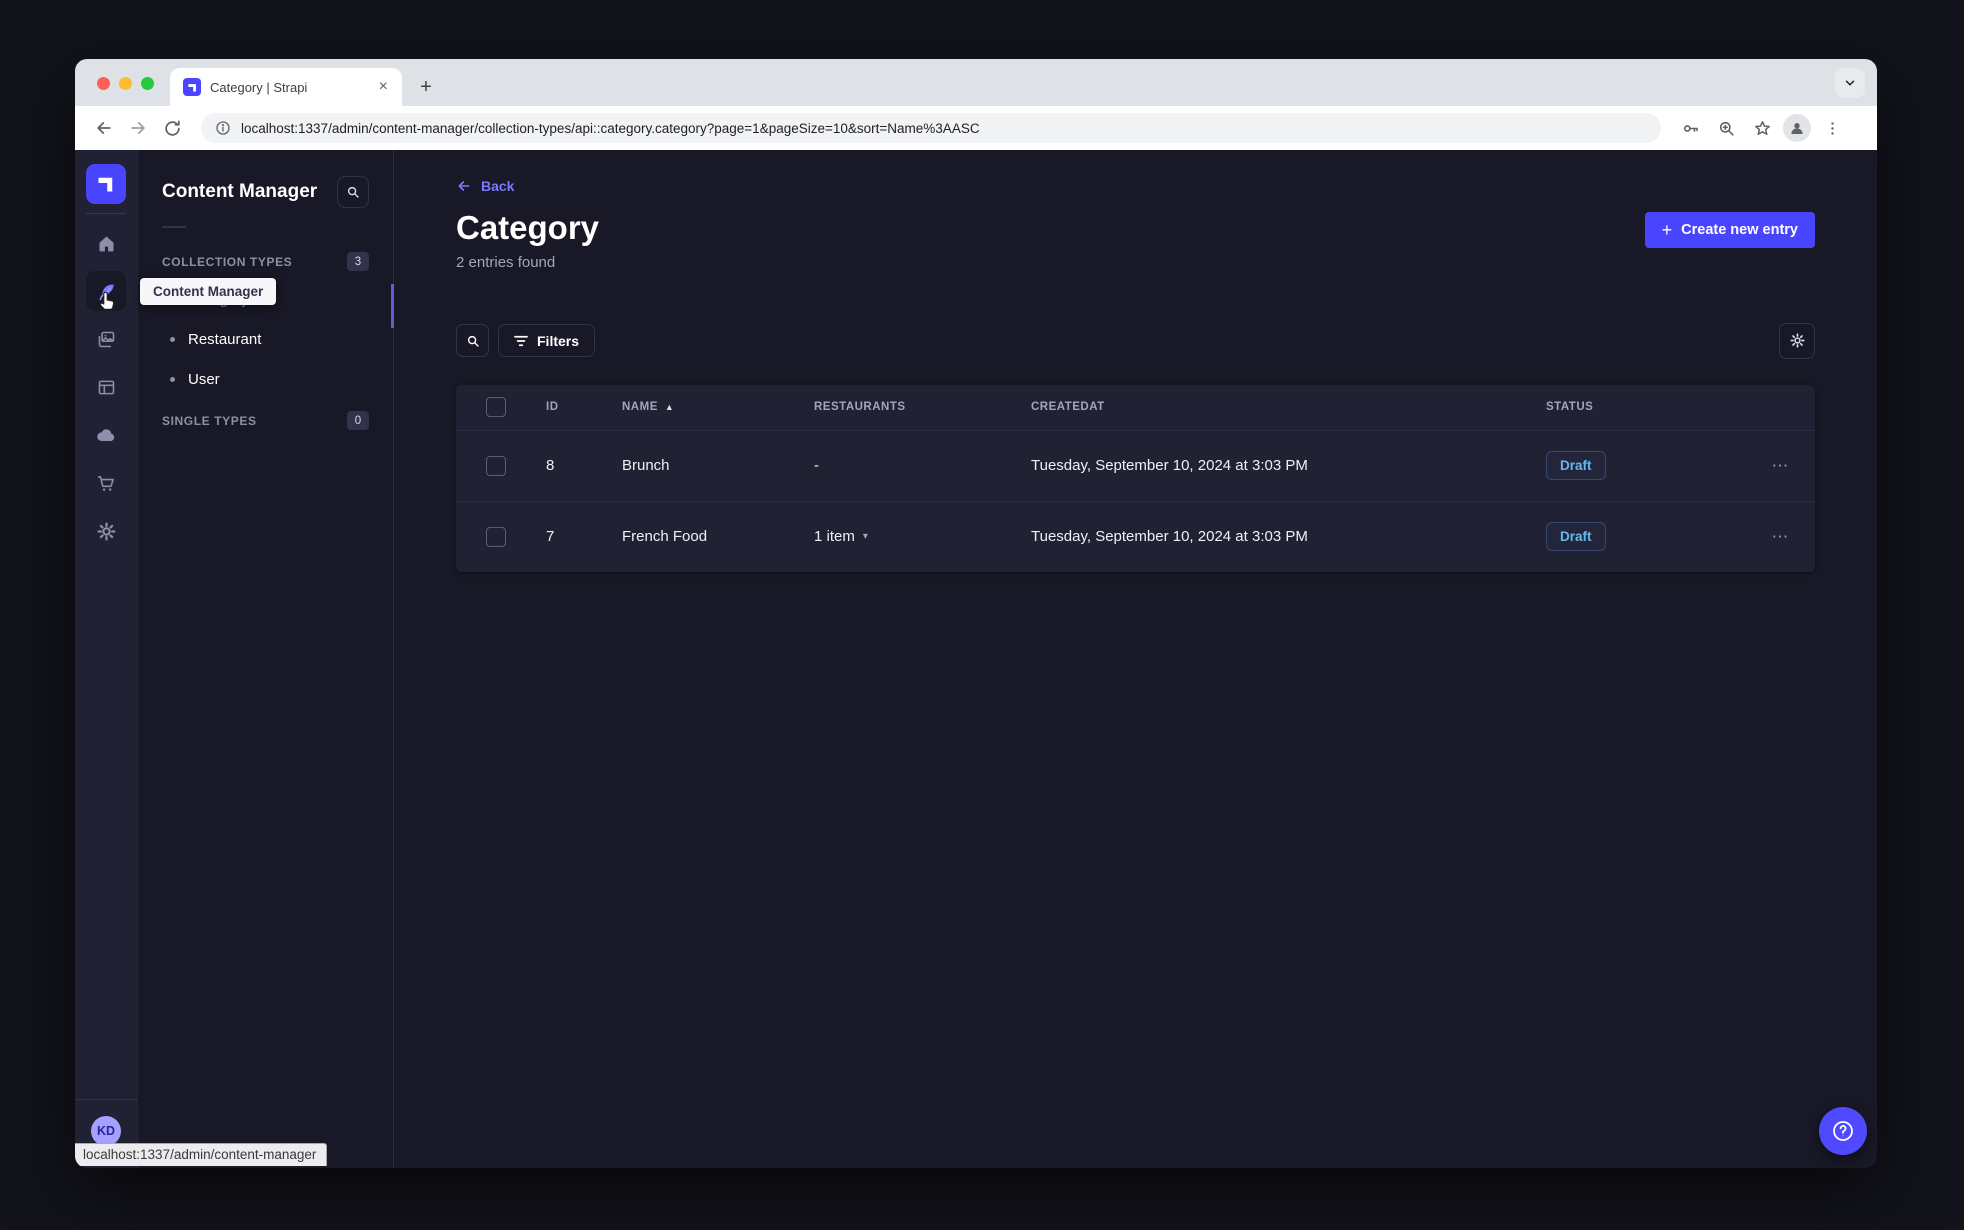  Describe the element at coordinates (138, 128) in the screenshot. I see `forward-arrow-icon` at that location.